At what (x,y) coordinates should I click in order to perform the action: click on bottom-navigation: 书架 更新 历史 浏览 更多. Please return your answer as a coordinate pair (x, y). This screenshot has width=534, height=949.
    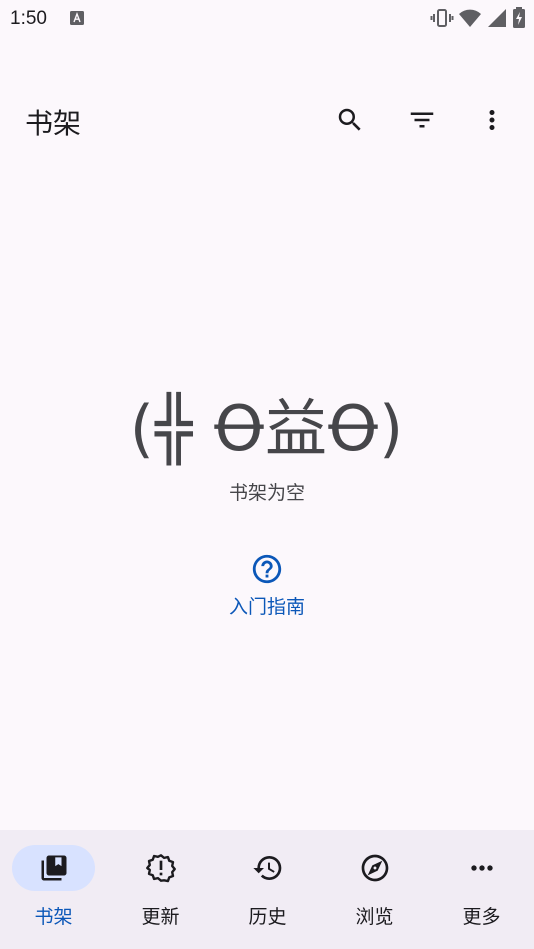
    Looking at the image, I should click on (267, 889).